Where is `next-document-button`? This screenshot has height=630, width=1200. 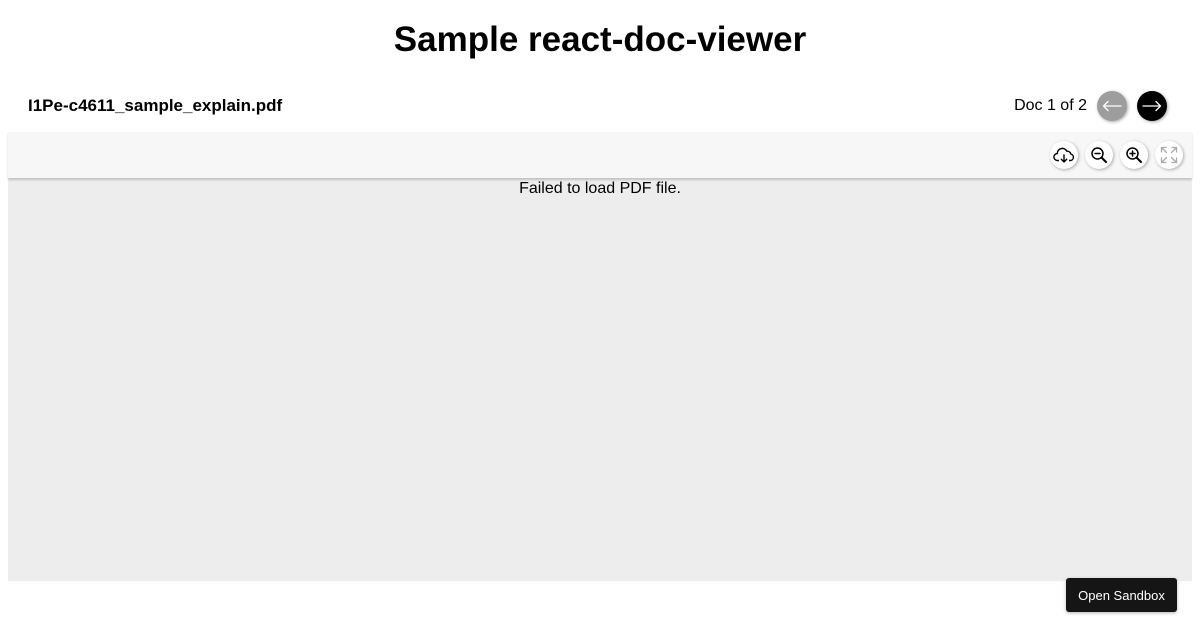
next-document-button is located at coordinates (1152, 106).